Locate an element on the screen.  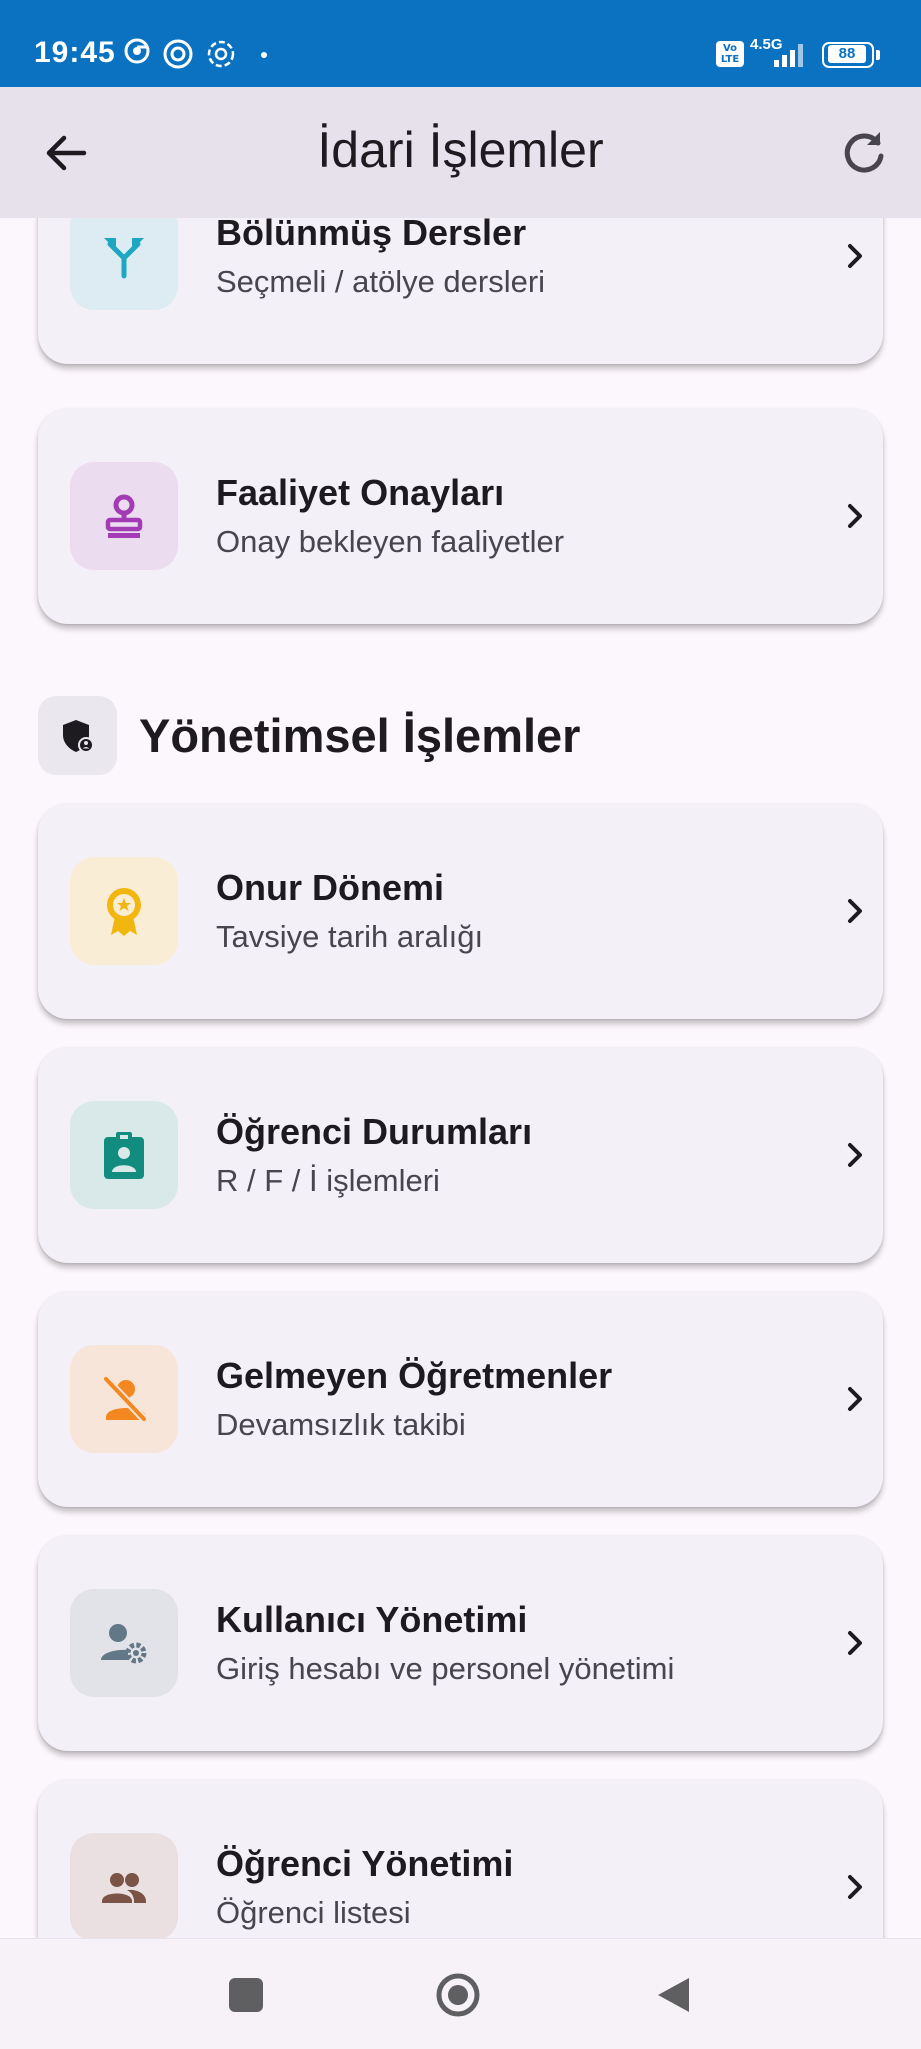
status-bar: 19:45 Vo LTE 4.5G 88 is located at coordinates (460, 43).